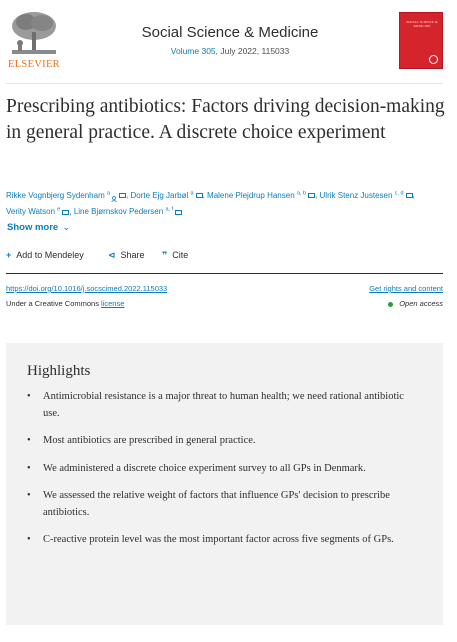 The height and width of the screenshot is (642, 457). I want to click on journal-volume: Volume 305, July 2022, 115033, so click(230, 51).